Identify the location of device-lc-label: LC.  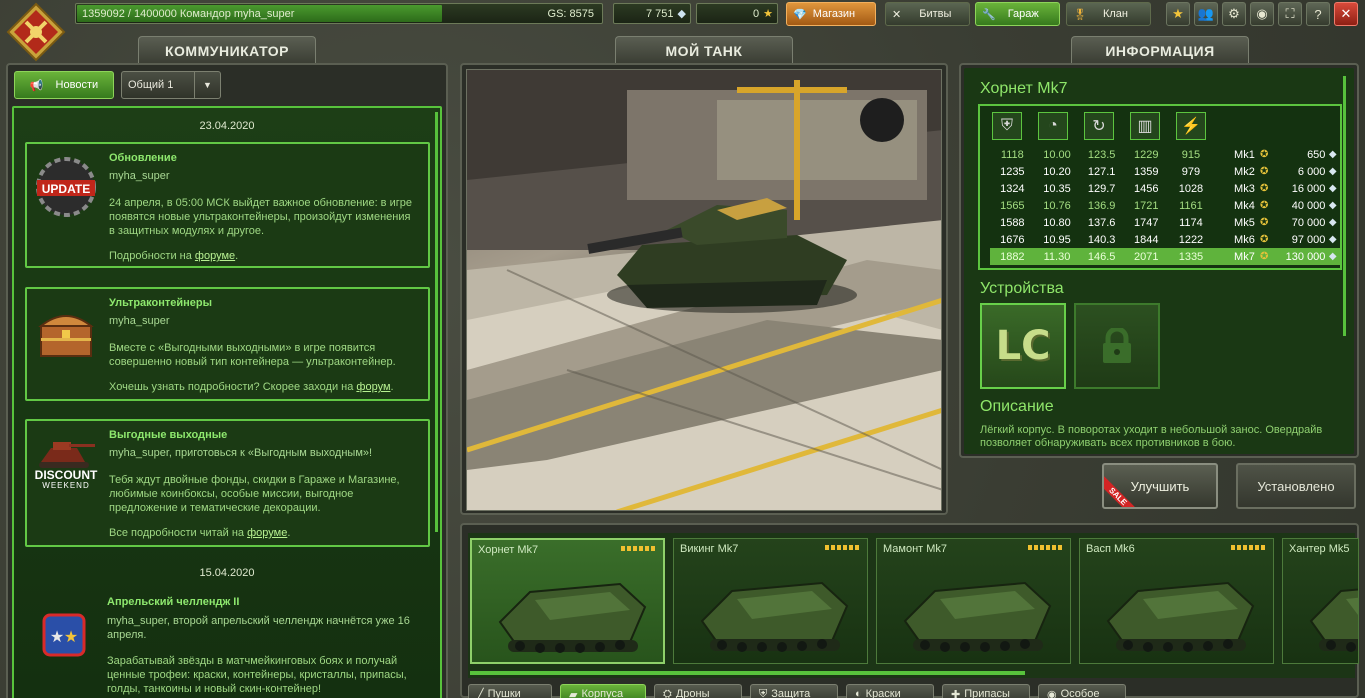
(1023, 346).